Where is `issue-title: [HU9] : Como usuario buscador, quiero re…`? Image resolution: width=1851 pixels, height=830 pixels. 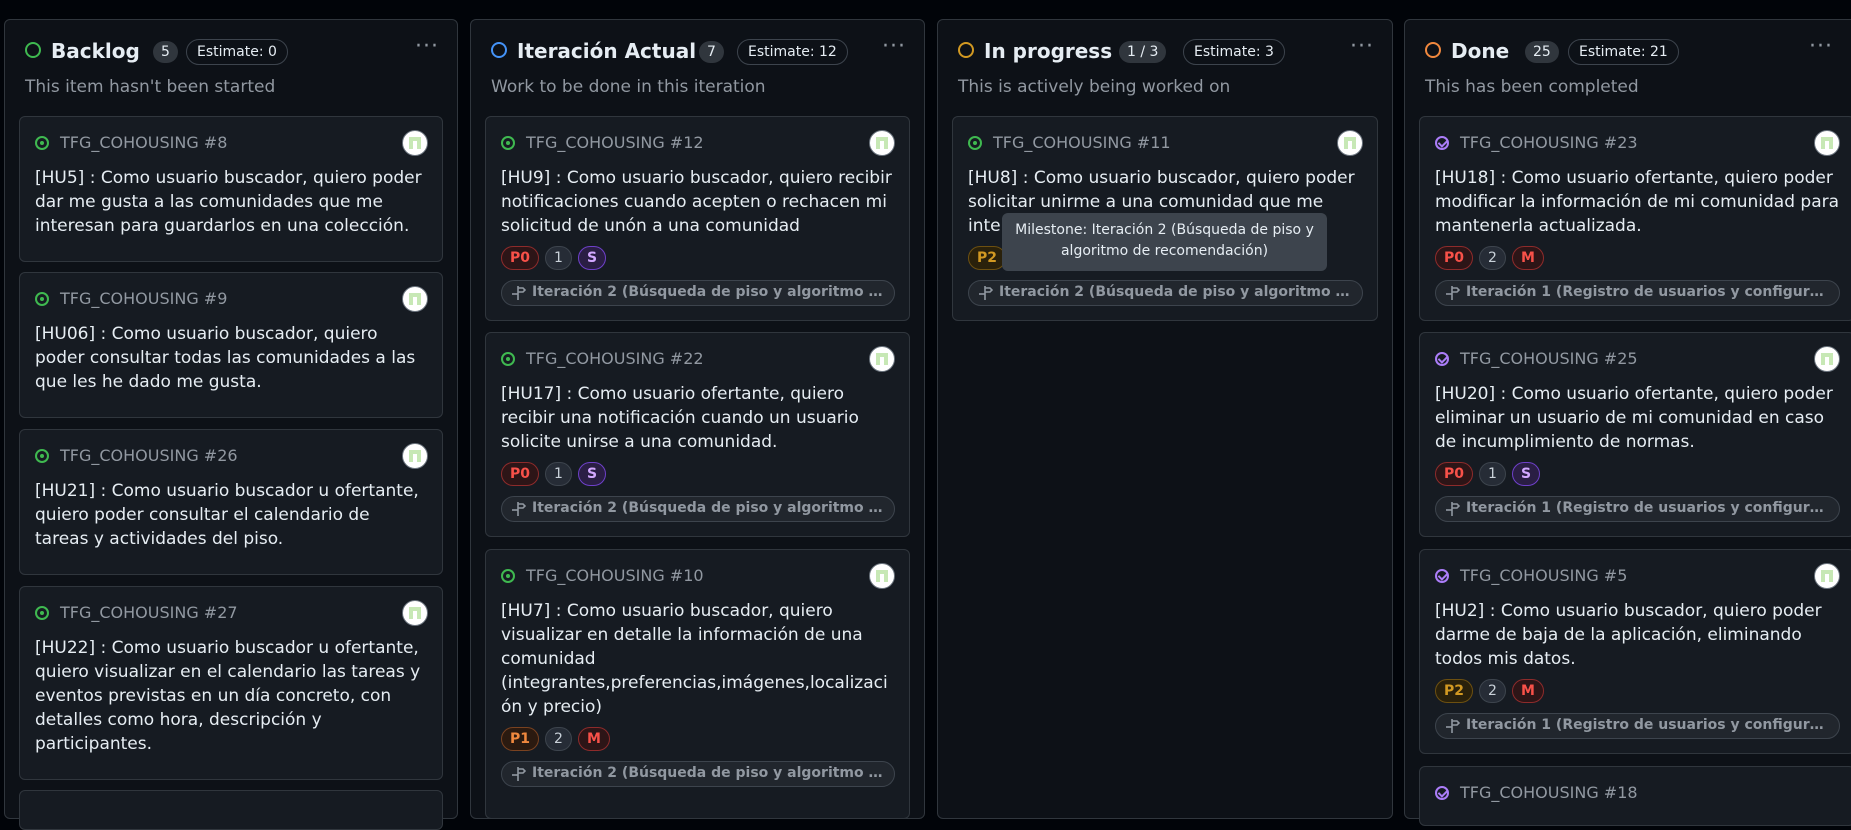 issue-title: [HU9] : Como usuario buscador, quiero re… is located at coordinates (698, 202).